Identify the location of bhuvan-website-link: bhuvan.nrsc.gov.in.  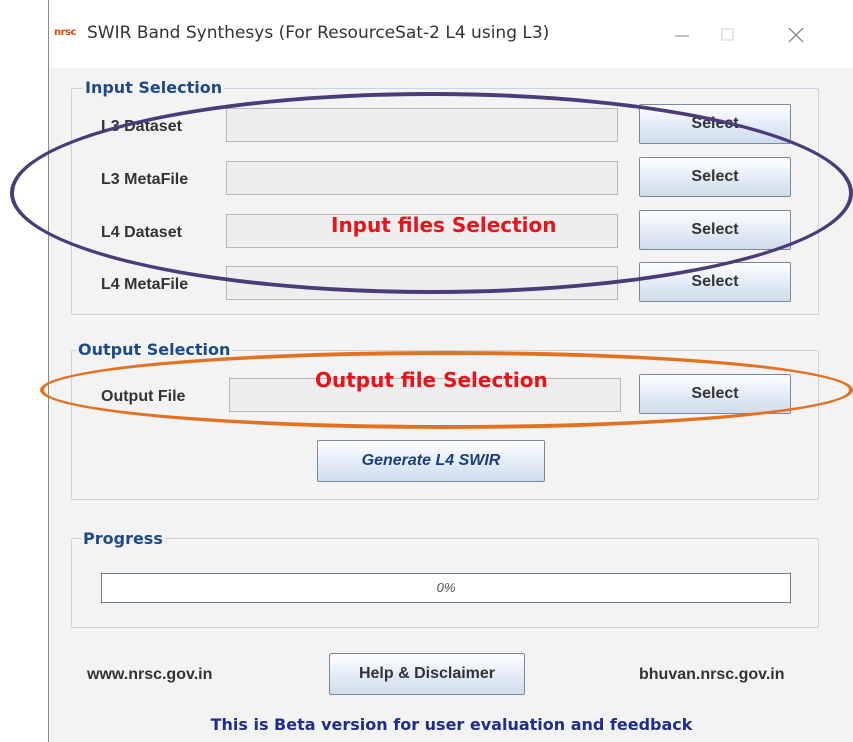
(712, 675).